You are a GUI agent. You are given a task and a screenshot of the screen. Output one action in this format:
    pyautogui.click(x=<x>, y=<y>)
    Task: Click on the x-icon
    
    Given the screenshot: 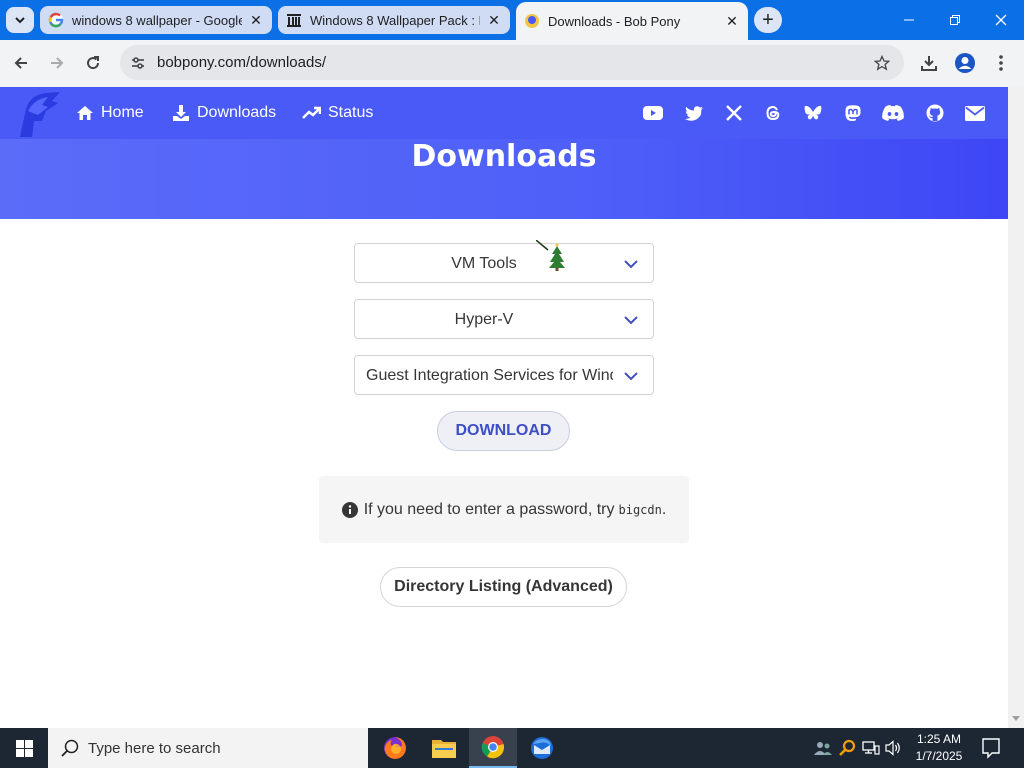 What is the action you would take?
    pyautogui.click(x=734, y=113)
    